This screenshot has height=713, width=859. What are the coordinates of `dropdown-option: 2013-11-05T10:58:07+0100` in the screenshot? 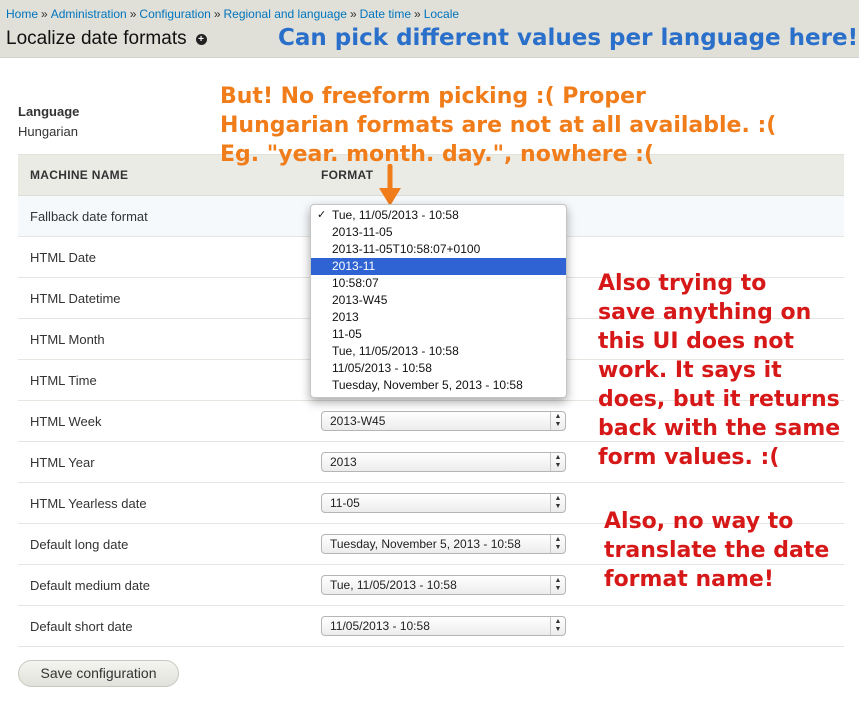 It's located at (438, 249).